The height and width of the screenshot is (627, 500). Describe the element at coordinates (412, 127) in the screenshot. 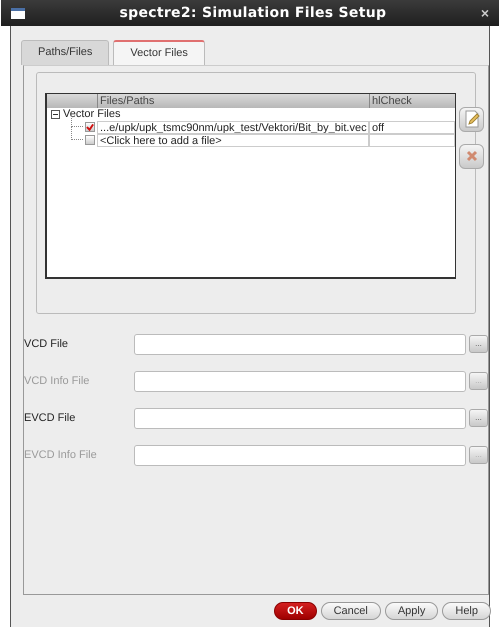

I see `table-cell: off` at that location.